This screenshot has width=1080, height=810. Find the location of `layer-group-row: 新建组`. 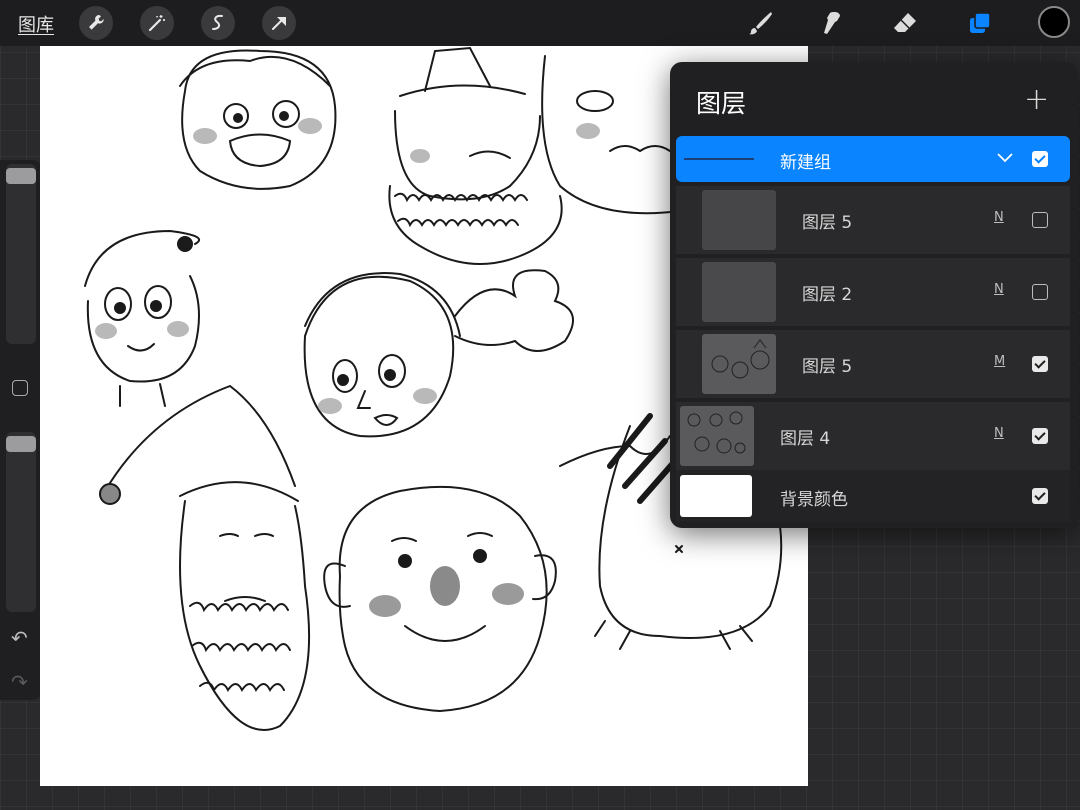

layer-group-row: 新建组 is located at coordinates (873, 159).